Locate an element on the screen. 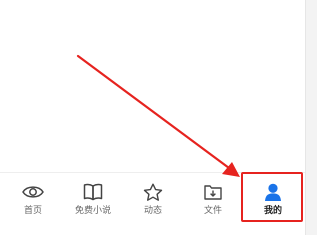  tab-home: 首页 is located at coordinates (33, 198).